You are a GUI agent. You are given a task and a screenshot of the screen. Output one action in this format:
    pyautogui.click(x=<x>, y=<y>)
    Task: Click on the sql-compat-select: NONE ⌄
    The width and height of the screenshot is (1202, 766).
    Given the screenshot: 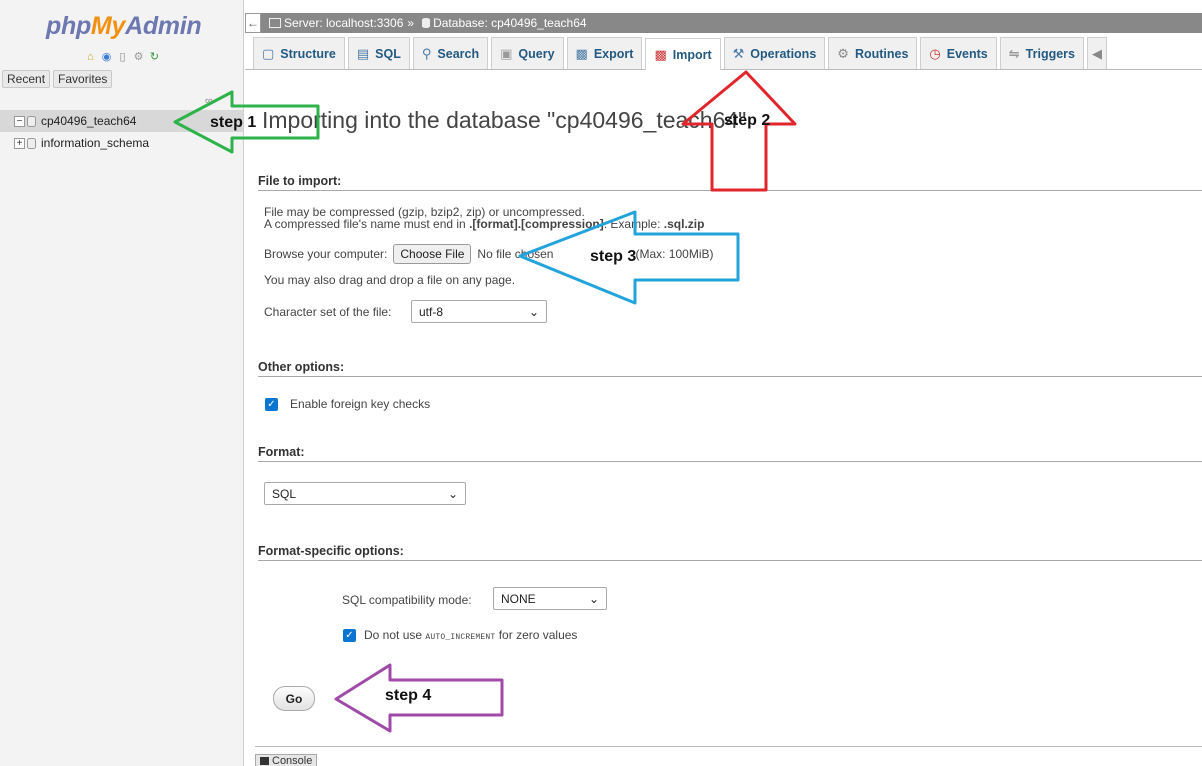 What is the action you would take?
    pyautogui.click(x=550, y=598)
    